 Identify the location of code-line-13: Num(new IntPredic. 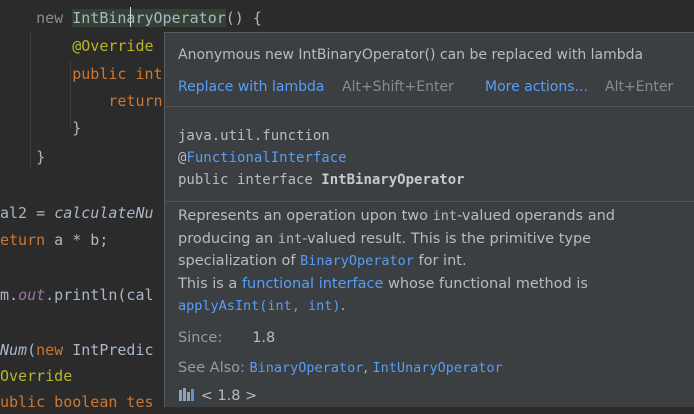
(77, 350).